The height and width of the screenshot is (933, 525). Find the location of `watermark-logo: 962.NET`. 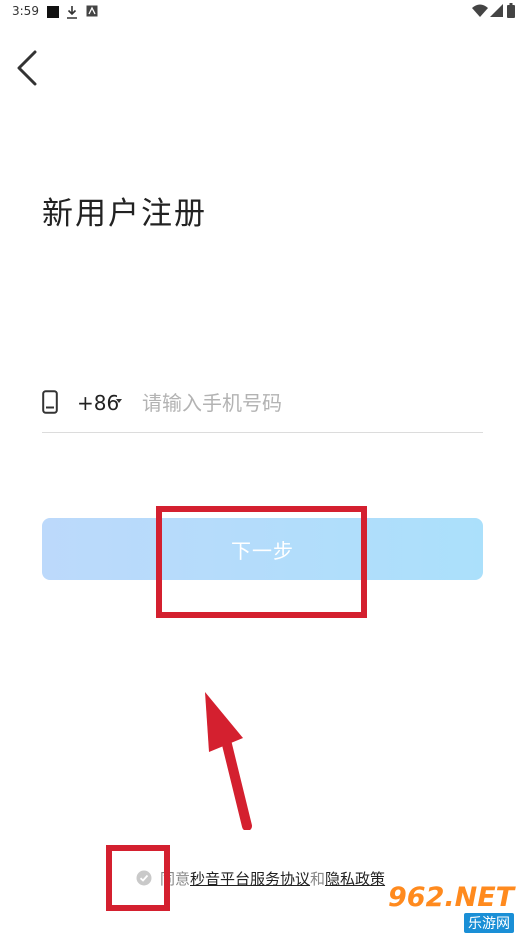

watermark-logo: 962.NET is located at coordinates (451, 897).